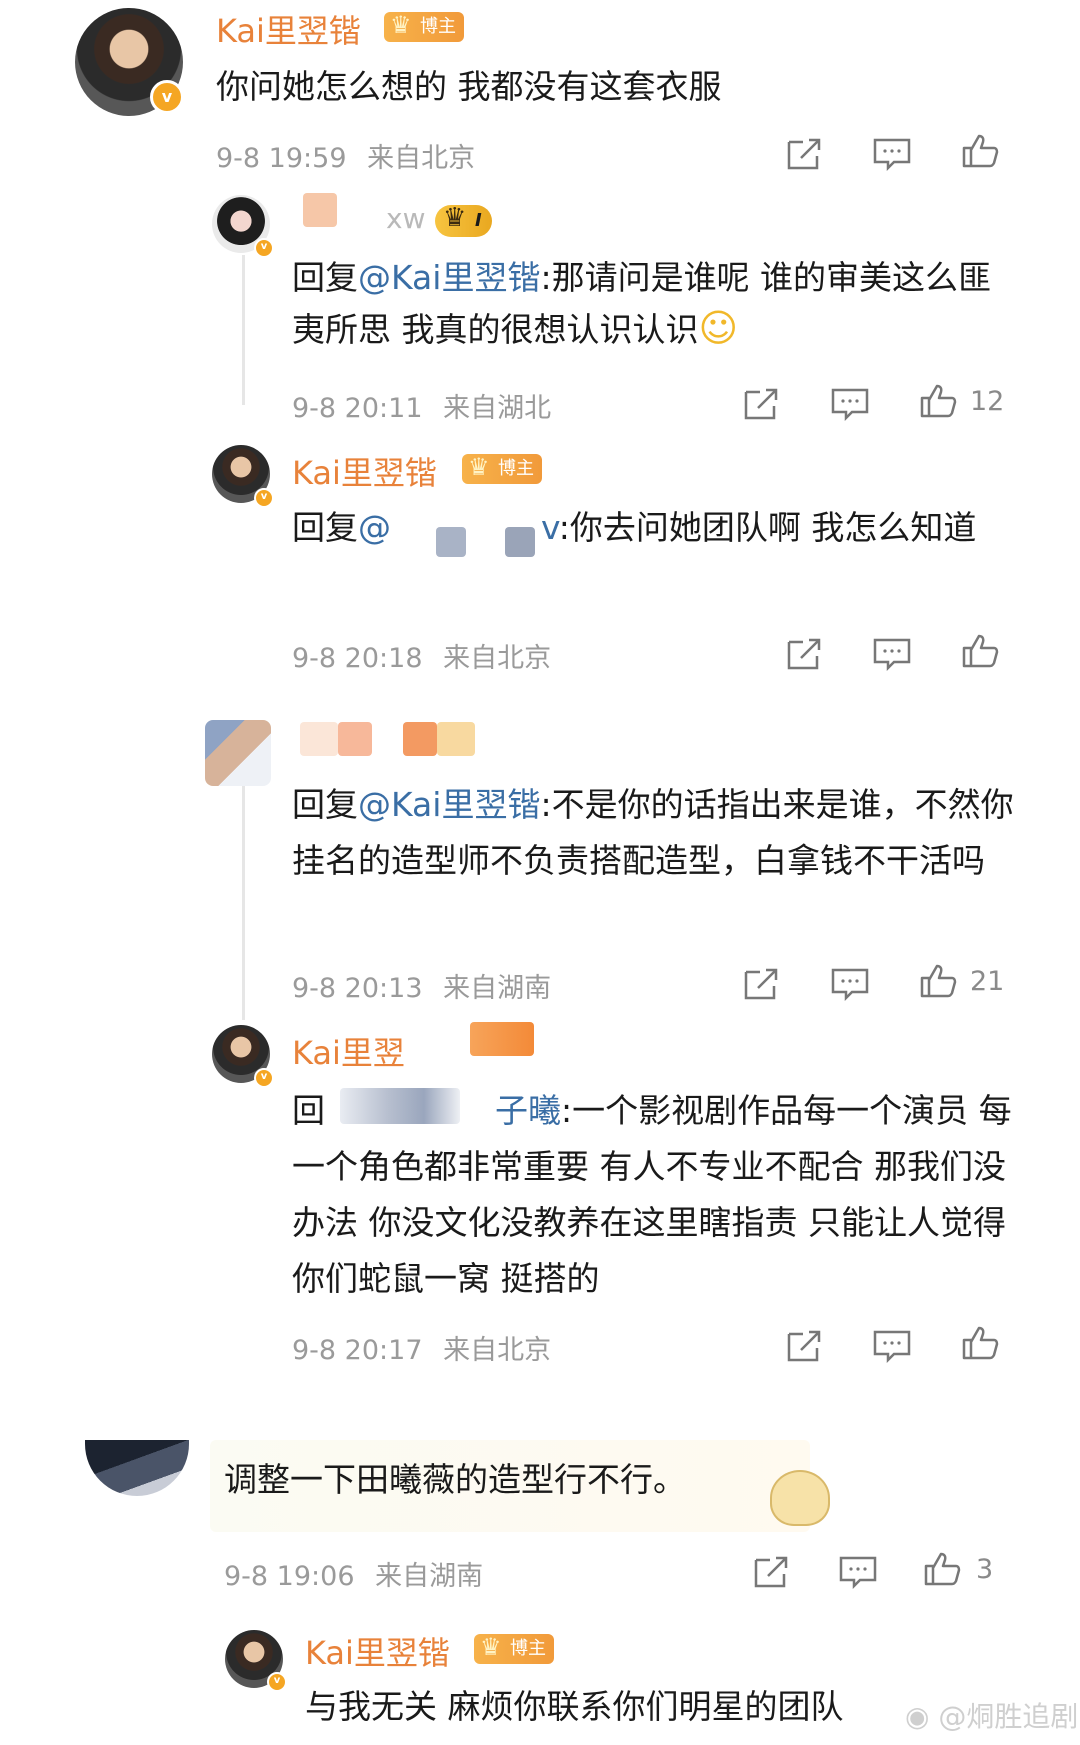 This screenshot has height=1745, width=1080. I want to click on like-count: 3, so click(985, 1569).